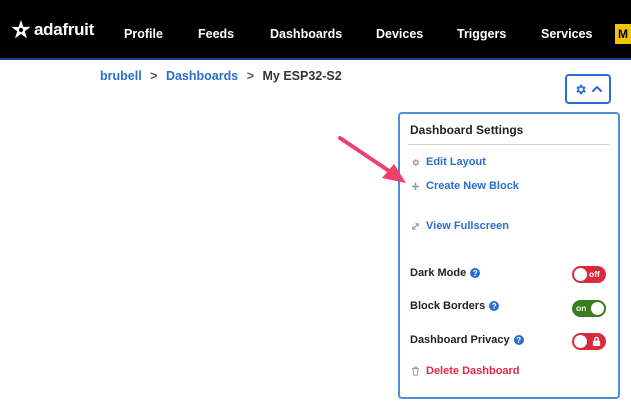  I want to click on view-fullscreen-link: View Fullscreen, so click(459, 226).